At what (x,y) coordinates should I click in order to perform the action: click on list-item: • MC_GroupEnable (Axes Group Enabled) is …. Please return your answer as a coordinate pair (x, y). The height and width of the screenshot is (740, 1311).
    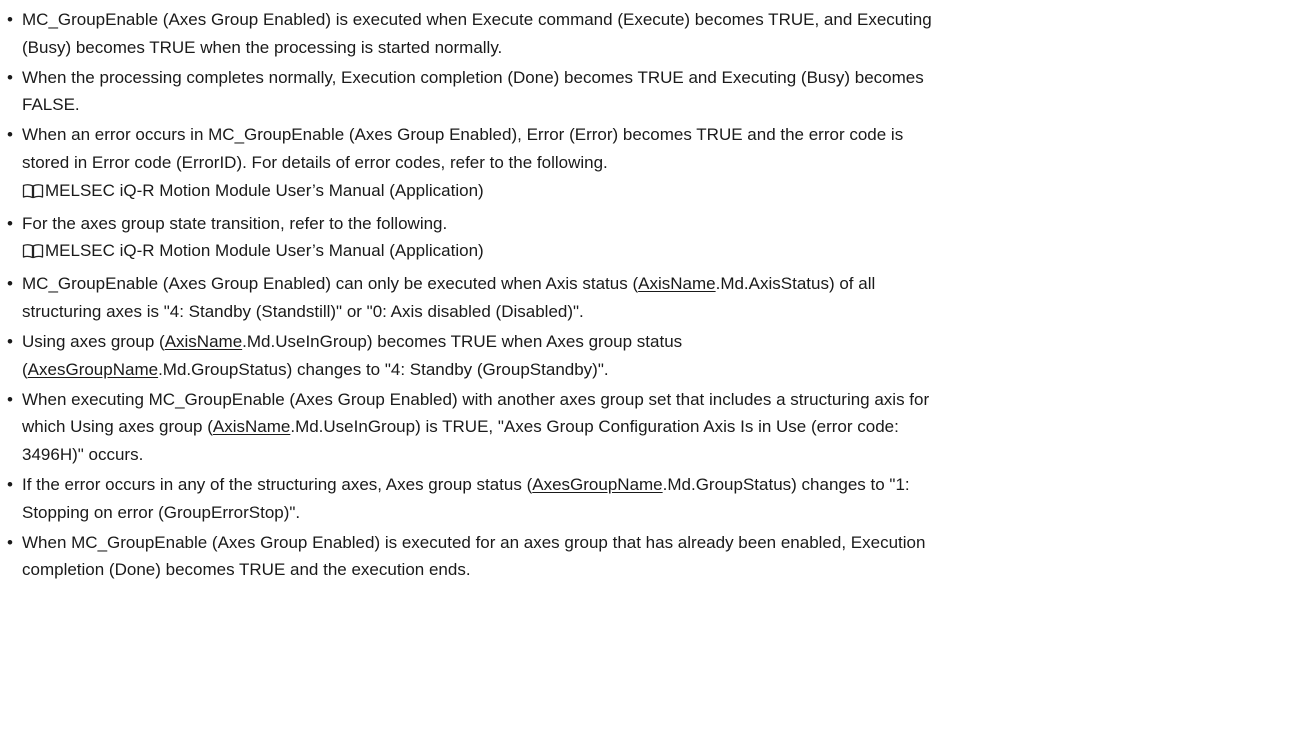
    Looking at the image, I should click on (653, 33).